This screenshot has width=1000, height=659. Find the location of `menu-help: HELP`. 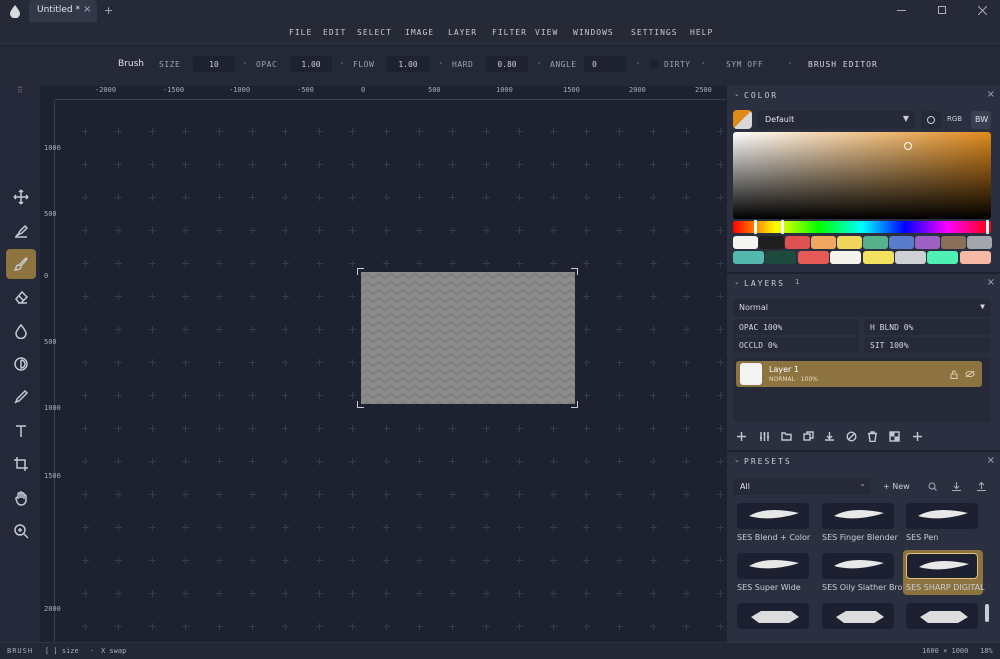

menu-help: HELP is located at coordinates (701, 32).